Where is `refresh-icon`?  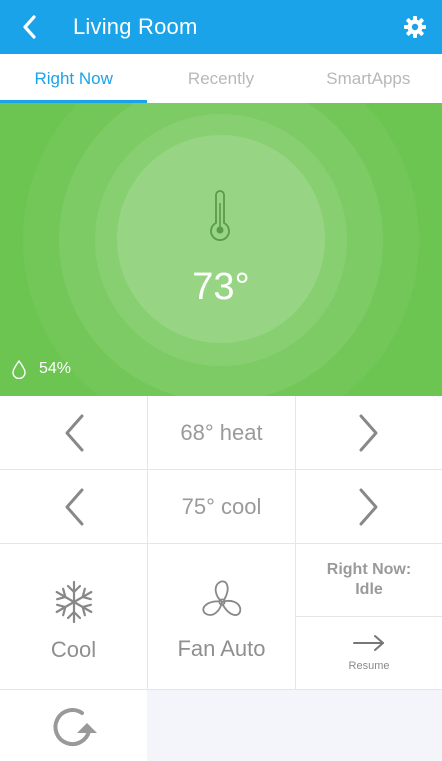
refresh-icon is located at coordinates (74, 726).